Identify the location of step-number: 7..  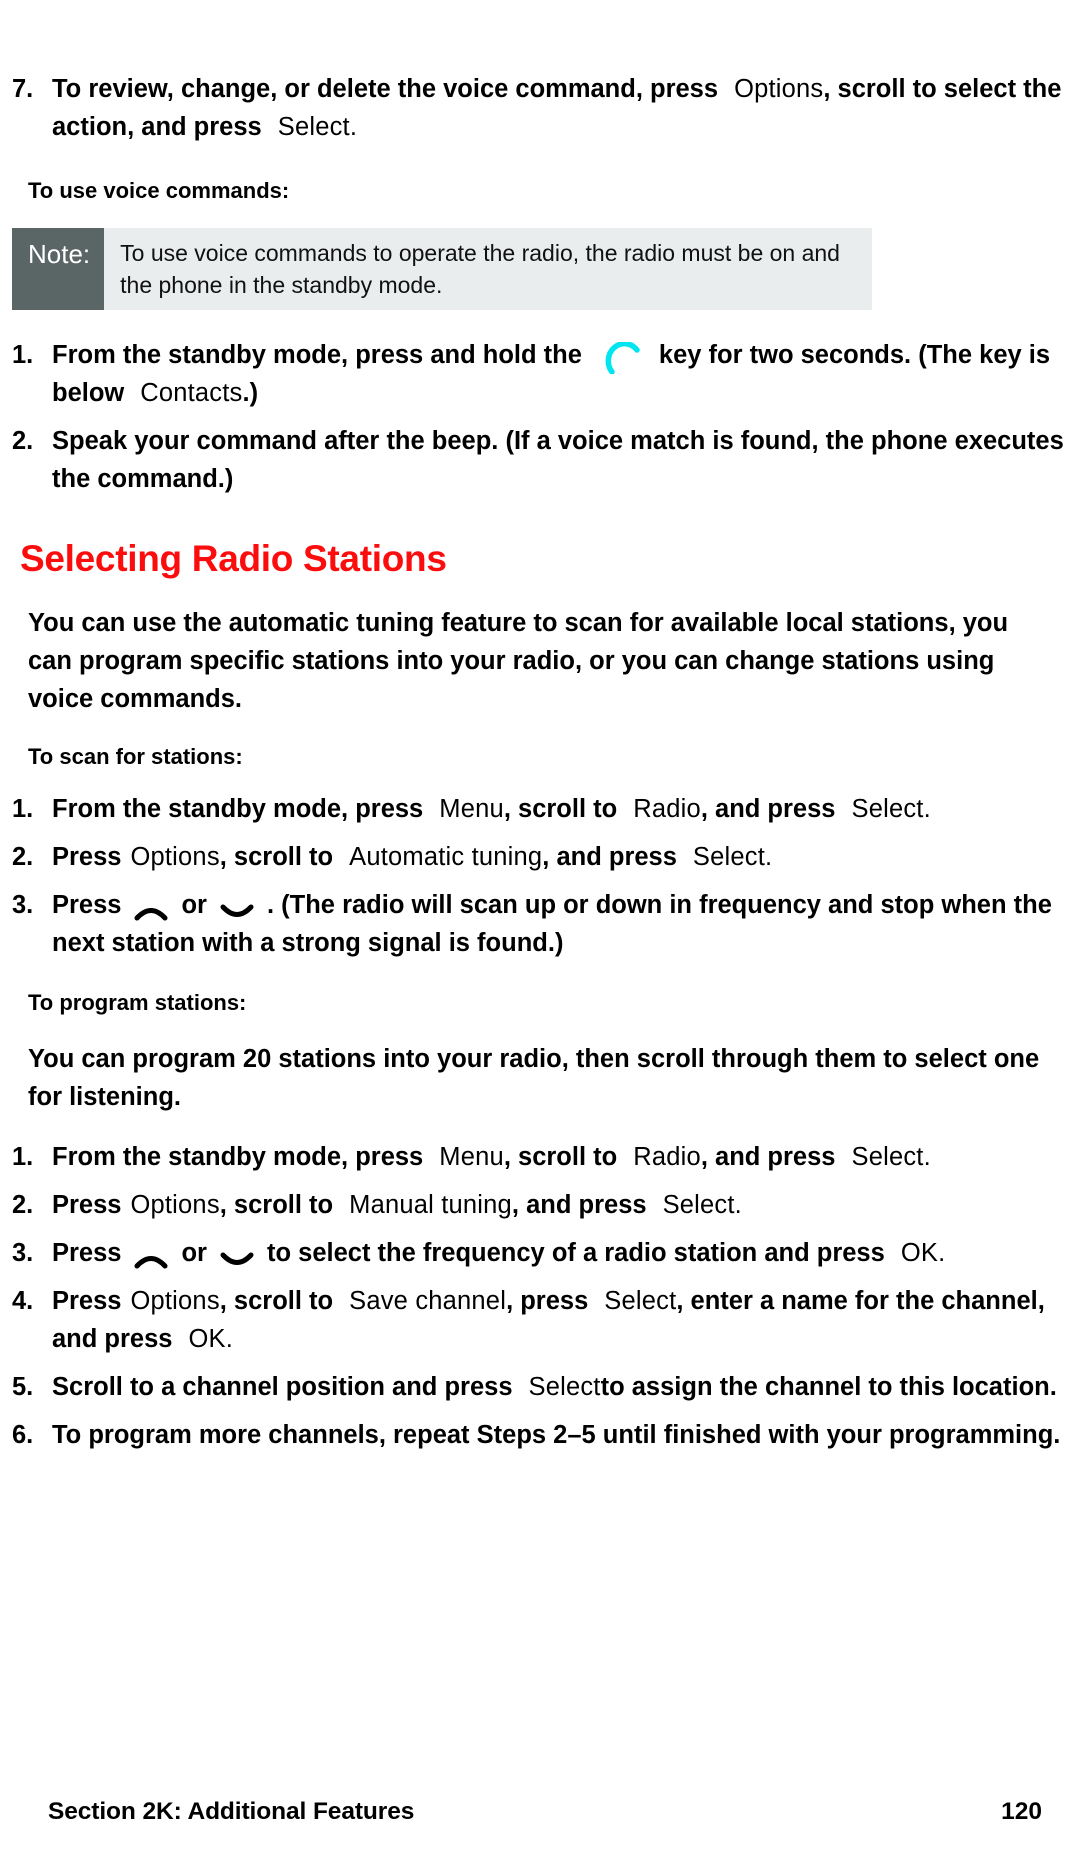
(23, 89).